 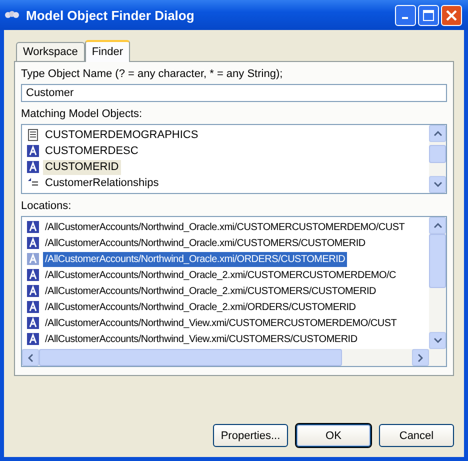 I want to click on close-button, so click(x=451, y=15).